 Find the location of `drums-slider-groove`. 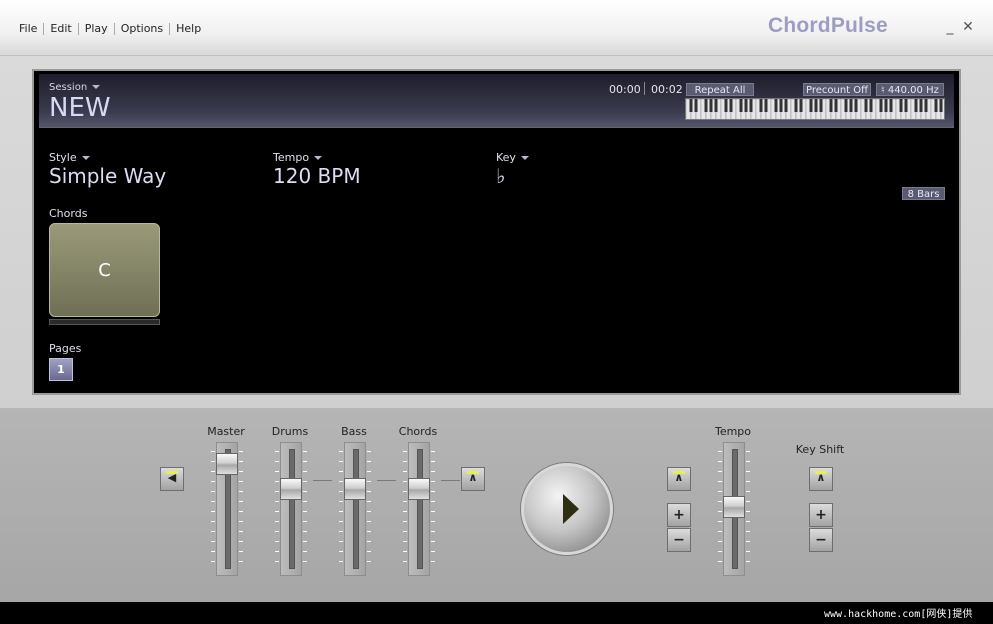

drums-slider-groove is located at coordinates (292, 509).